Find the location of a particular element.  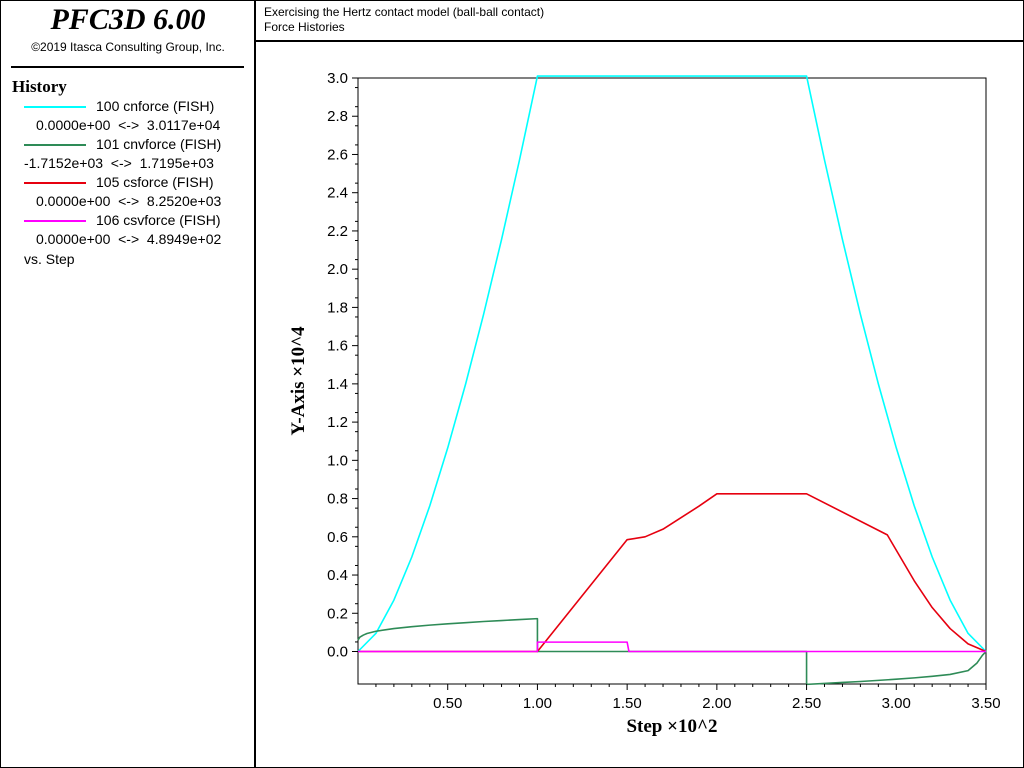

x-tick-label: 3.50 is located at coordinates (985, 703).